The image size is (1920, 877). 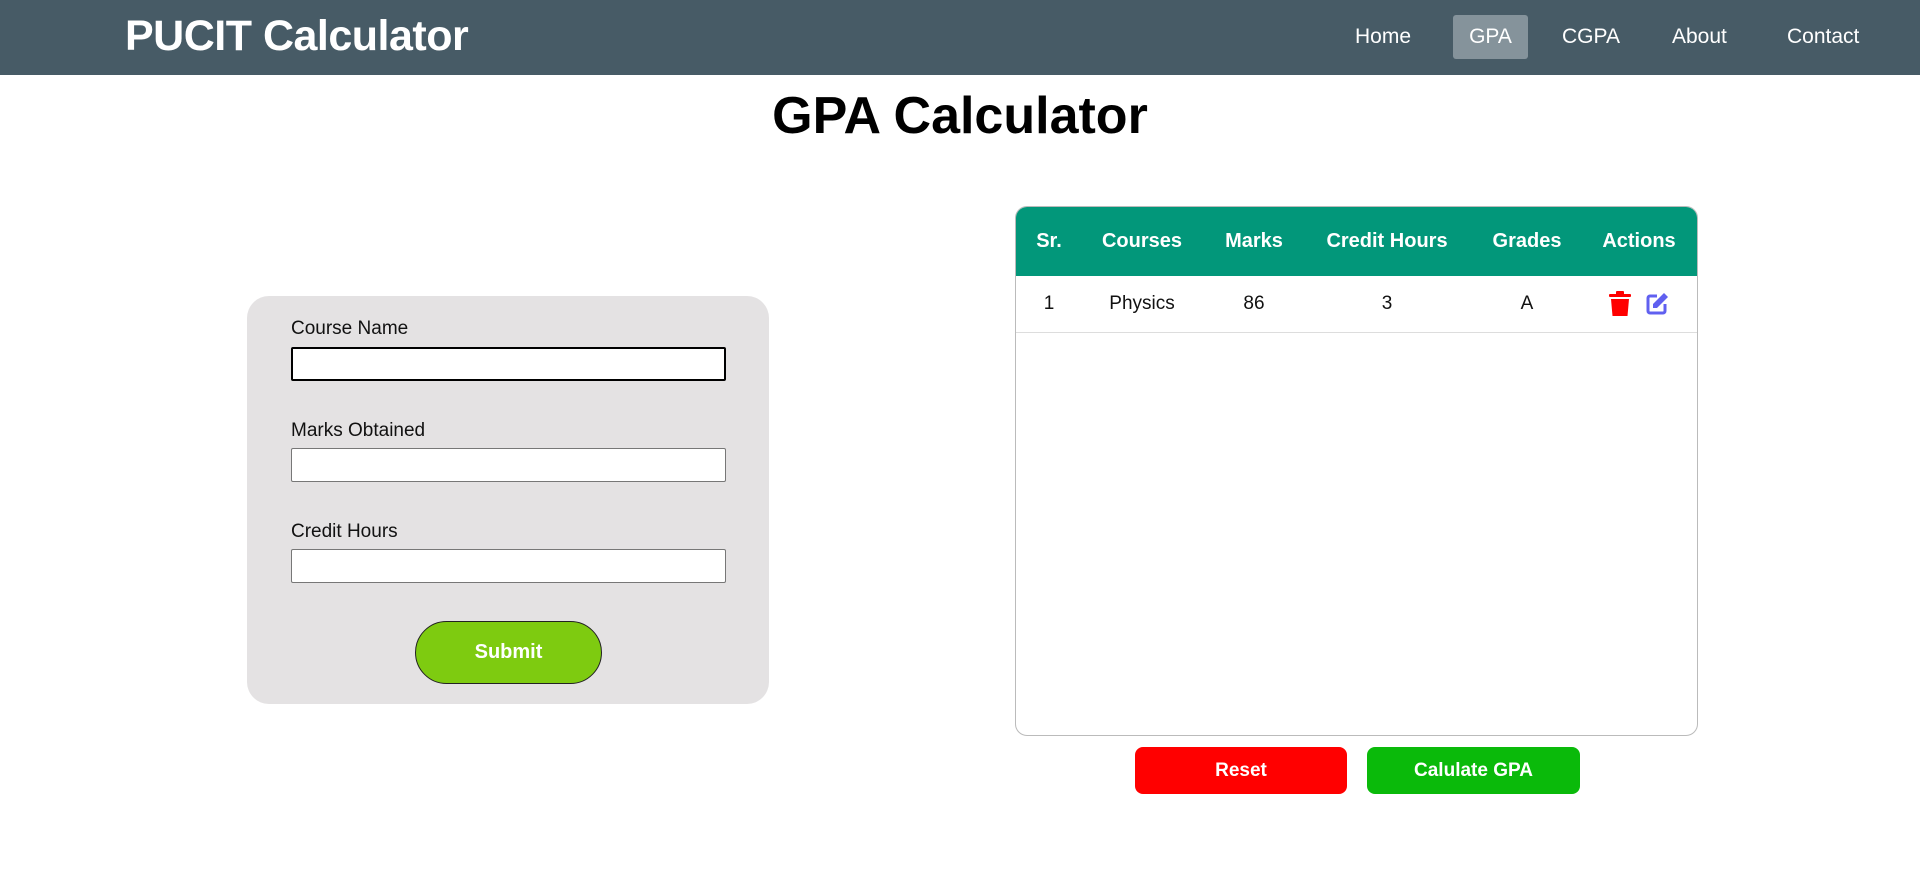 What do you see at coordinates (1620, 304) in the screenshot?
I see `delete-icon` at bounding box center [1620, 304].